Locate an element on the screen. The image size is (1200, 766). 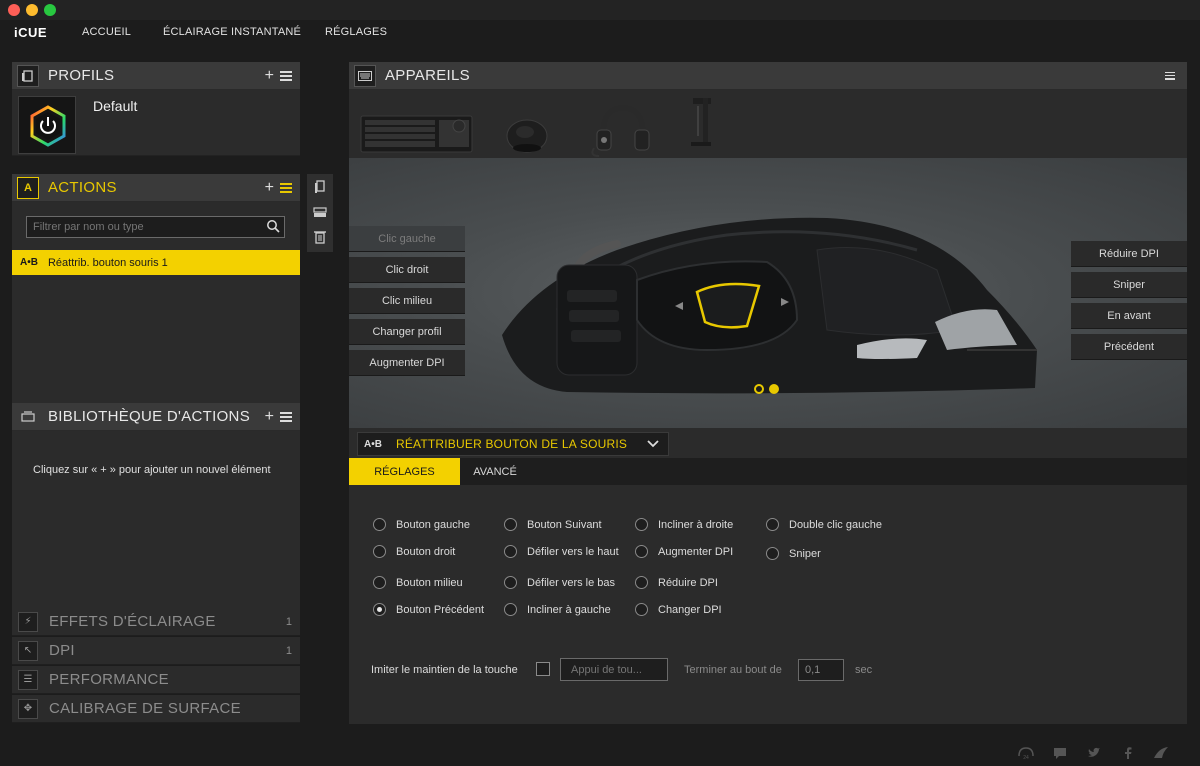
action-filter-input is located at coordinates (155, 227).